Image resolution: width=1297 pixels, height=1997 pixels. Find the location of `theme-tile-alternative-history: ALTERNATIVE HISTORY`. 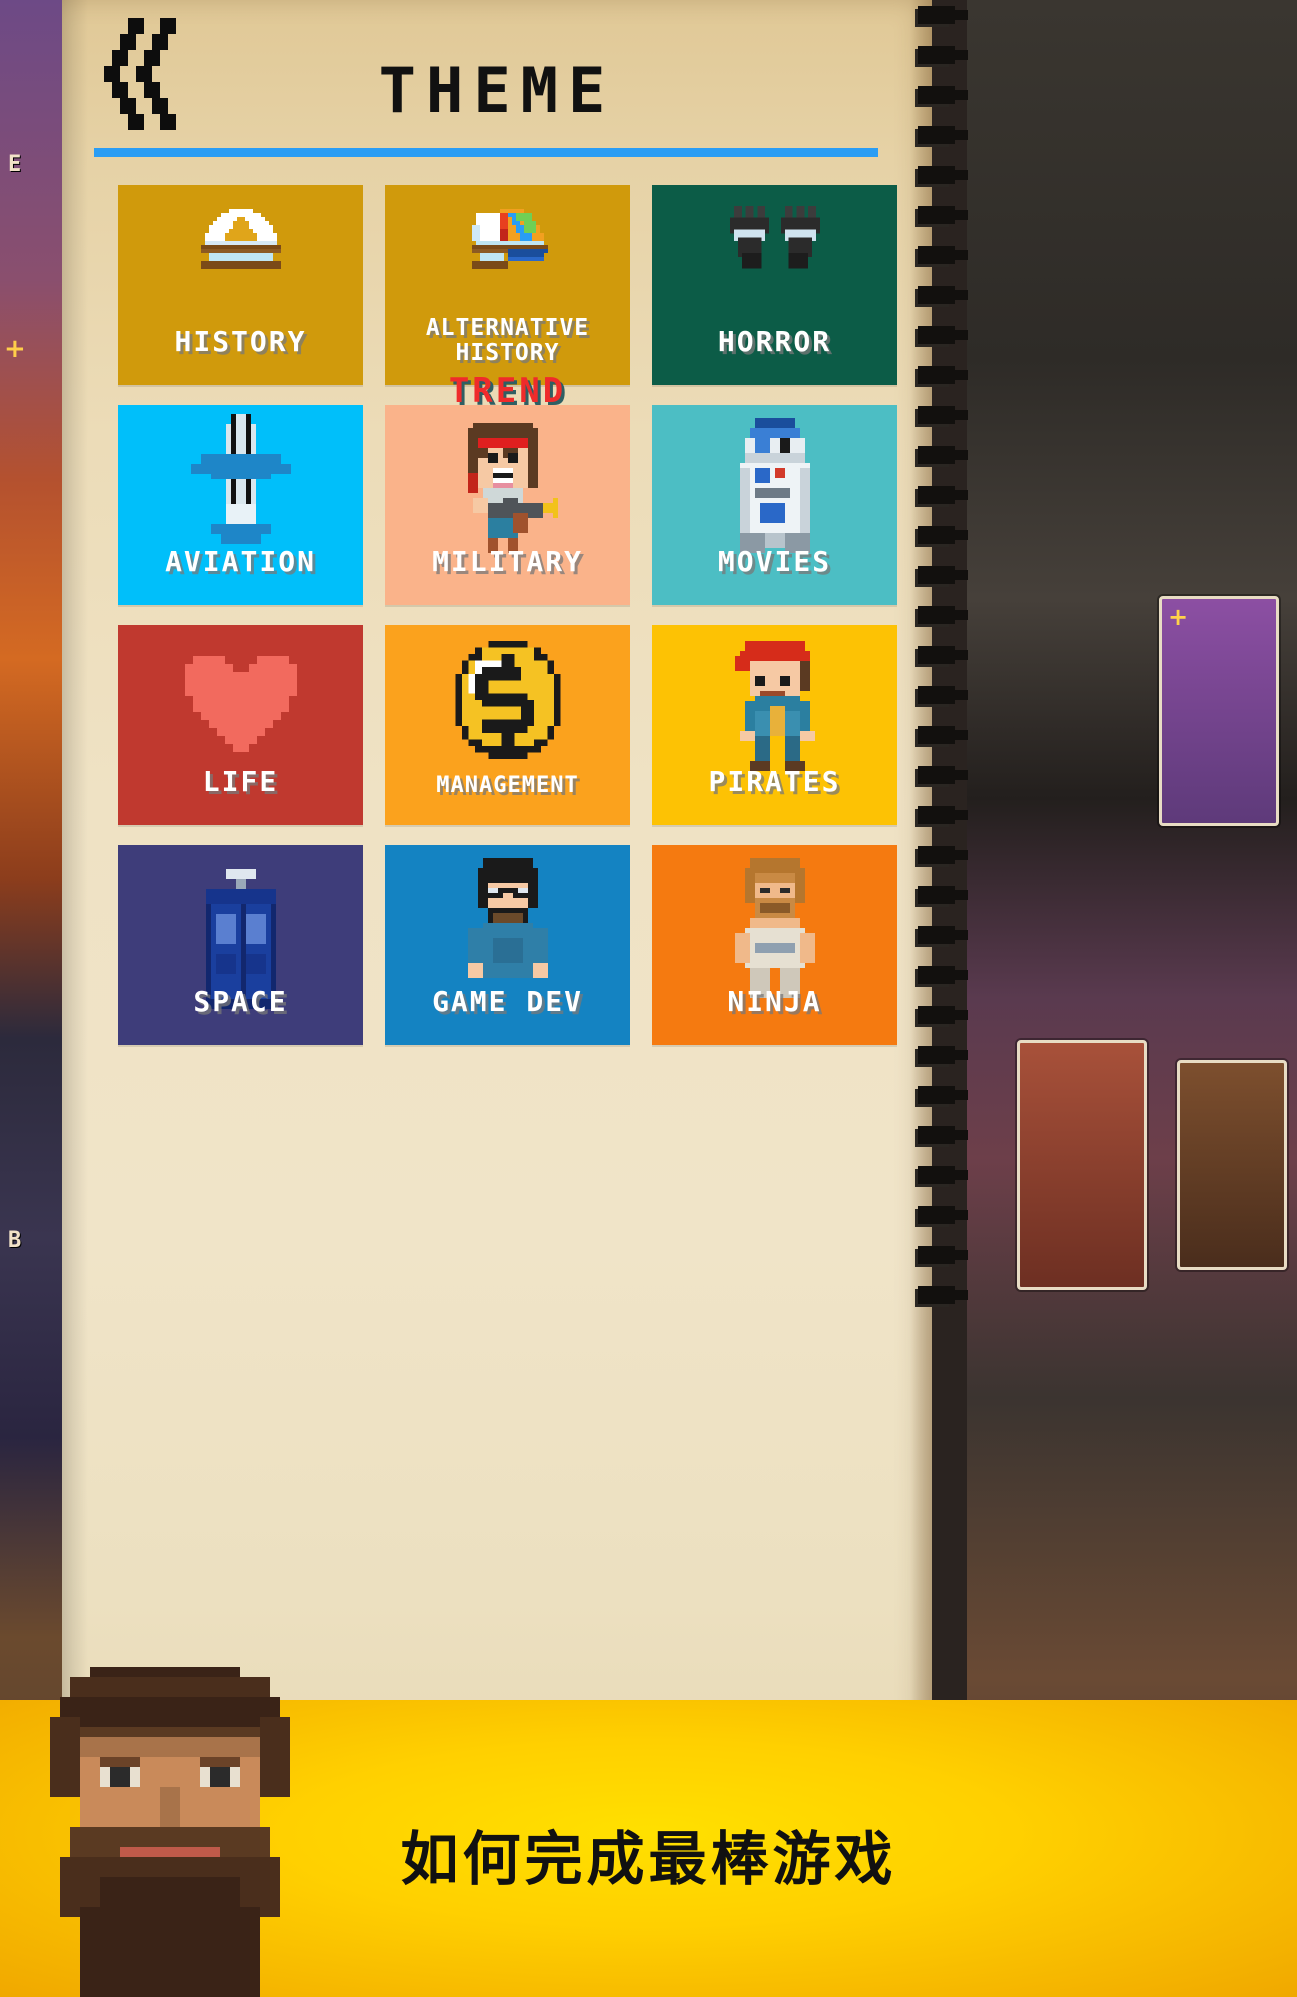

theme-tile-alternative-history: ALTERNATIVE HISTORY is located at coordinates (507, 285).